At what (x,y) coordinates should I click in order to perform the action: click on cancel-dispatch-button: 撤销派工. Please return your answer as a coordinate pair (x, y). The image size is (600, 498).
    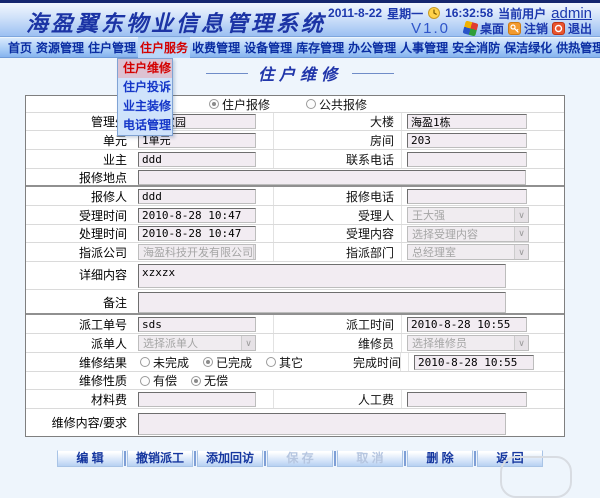
    Looking at the image, I should click on (160, 458).